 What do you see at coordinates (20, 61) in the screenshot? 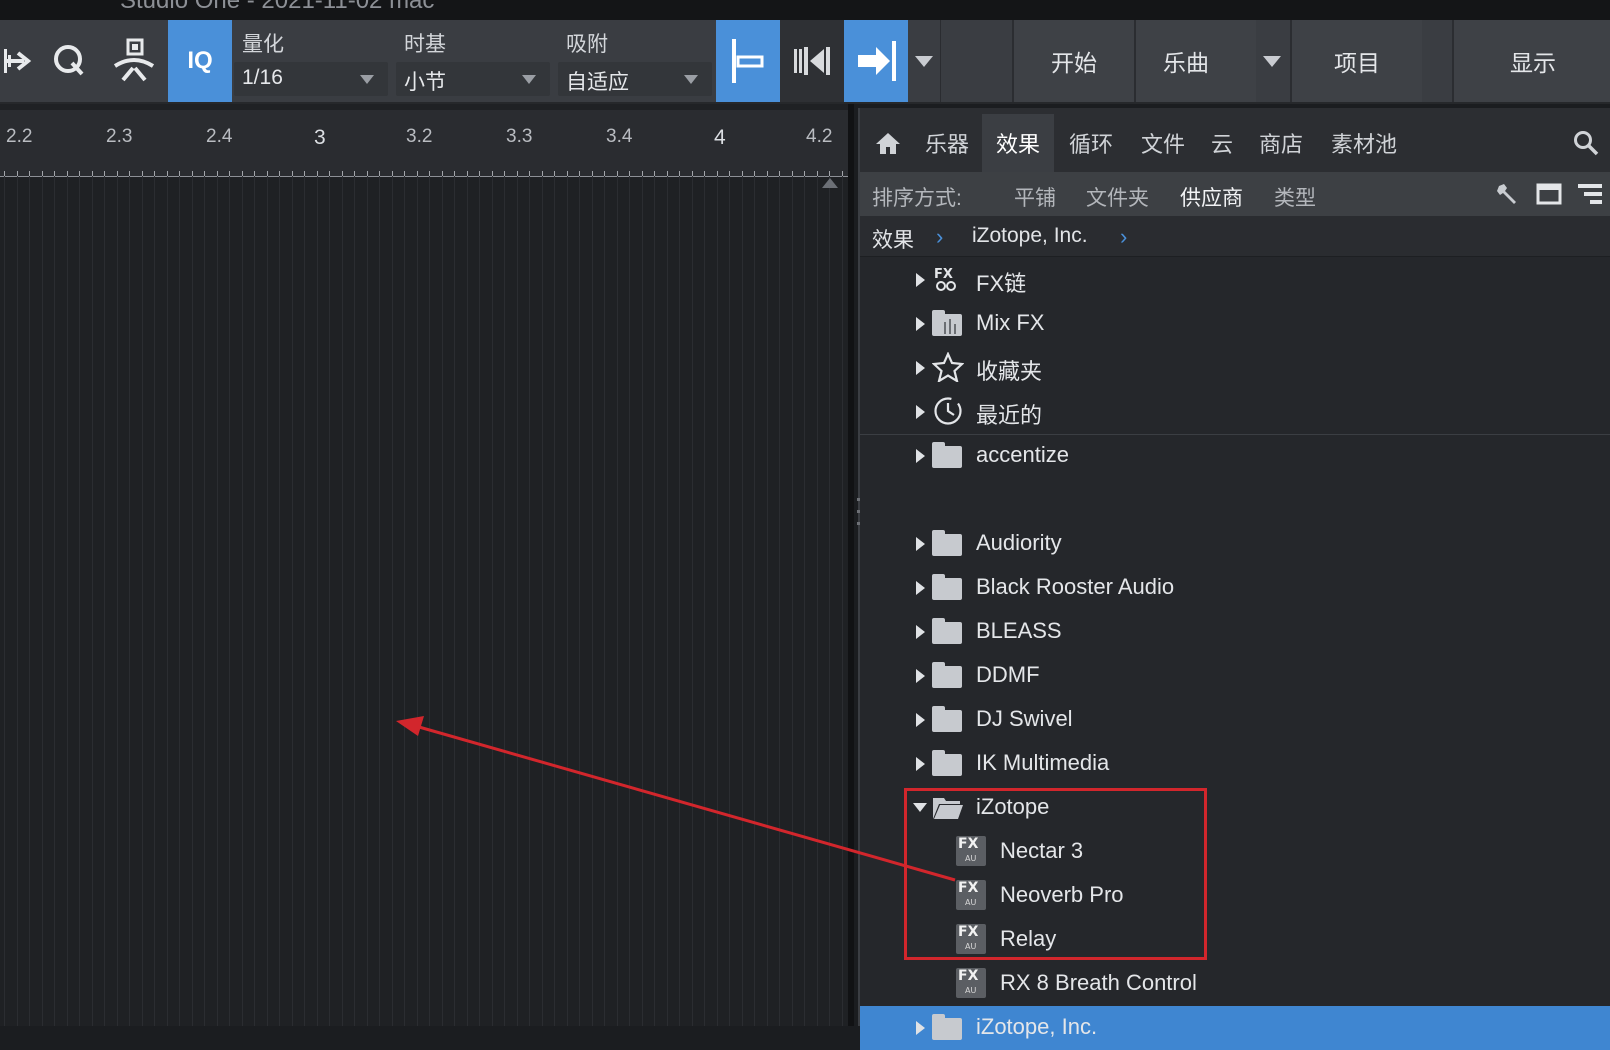
I see `split-tool-icon` at bounding box center [20, 61].